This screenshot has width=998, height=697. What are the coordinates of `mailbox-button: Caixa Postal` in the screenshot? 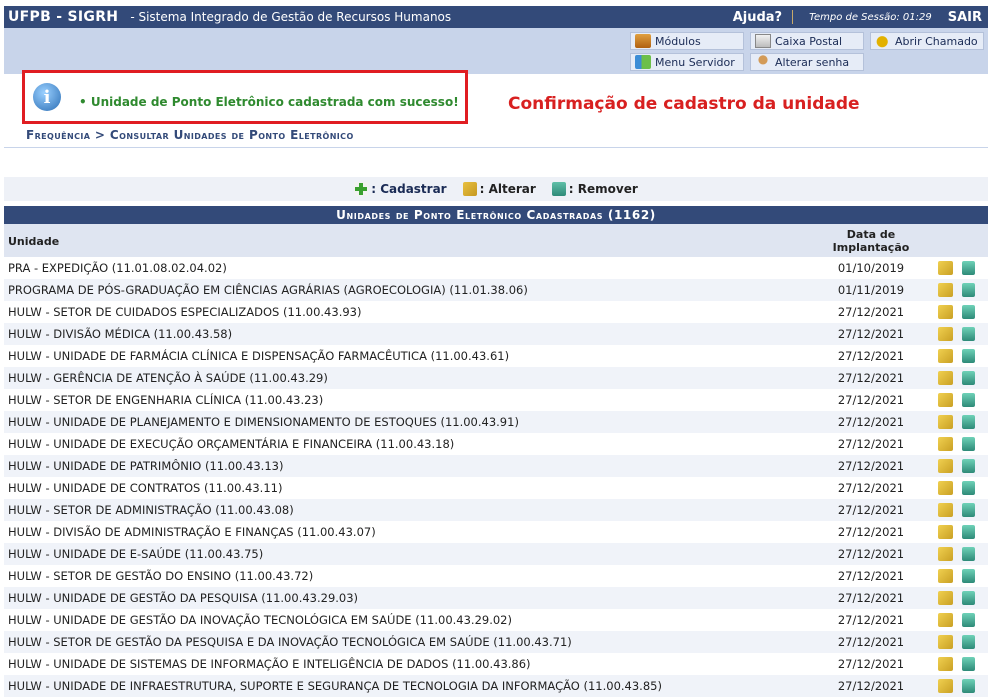 It's located at (807, 41).